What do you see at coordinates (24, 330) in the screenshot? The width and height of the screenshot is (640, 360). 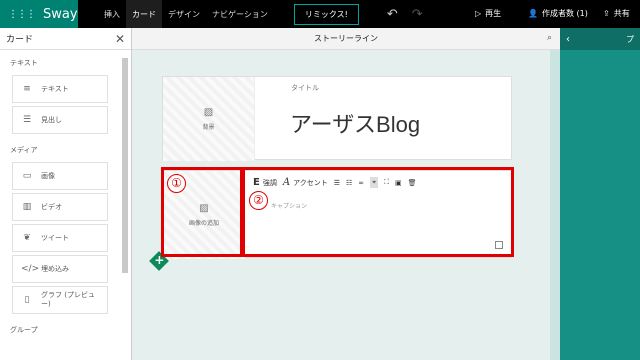 I see `section-group: グループ` at bounding box center [24, 330].